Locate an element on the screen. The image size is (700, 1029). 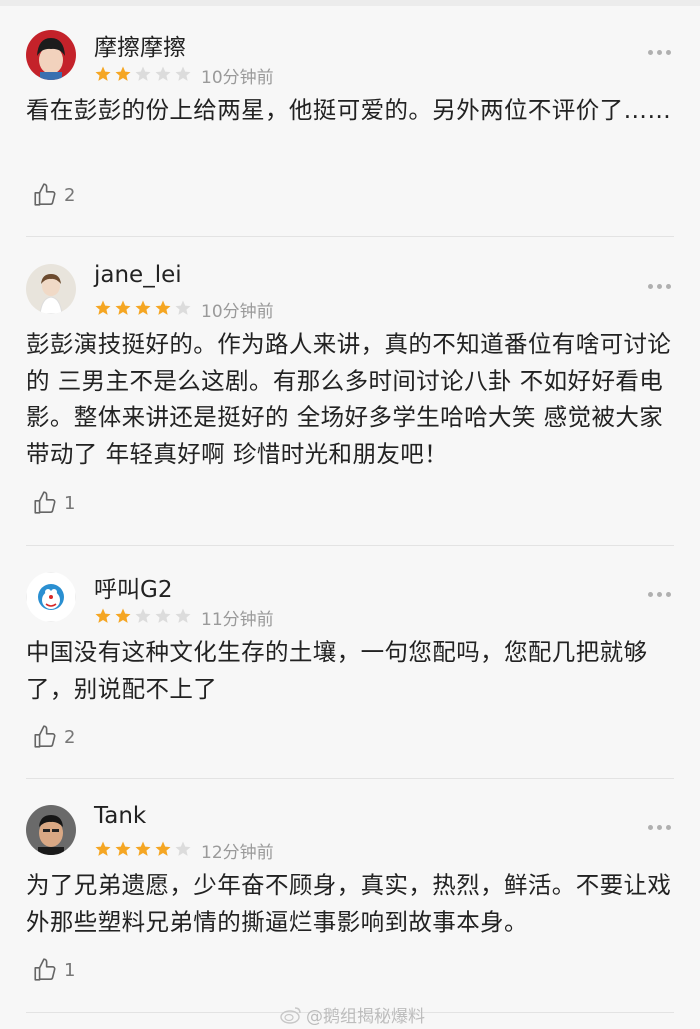
watermark-text: @鹅组揭秘爆料 is located at coordinates (365, 1017).